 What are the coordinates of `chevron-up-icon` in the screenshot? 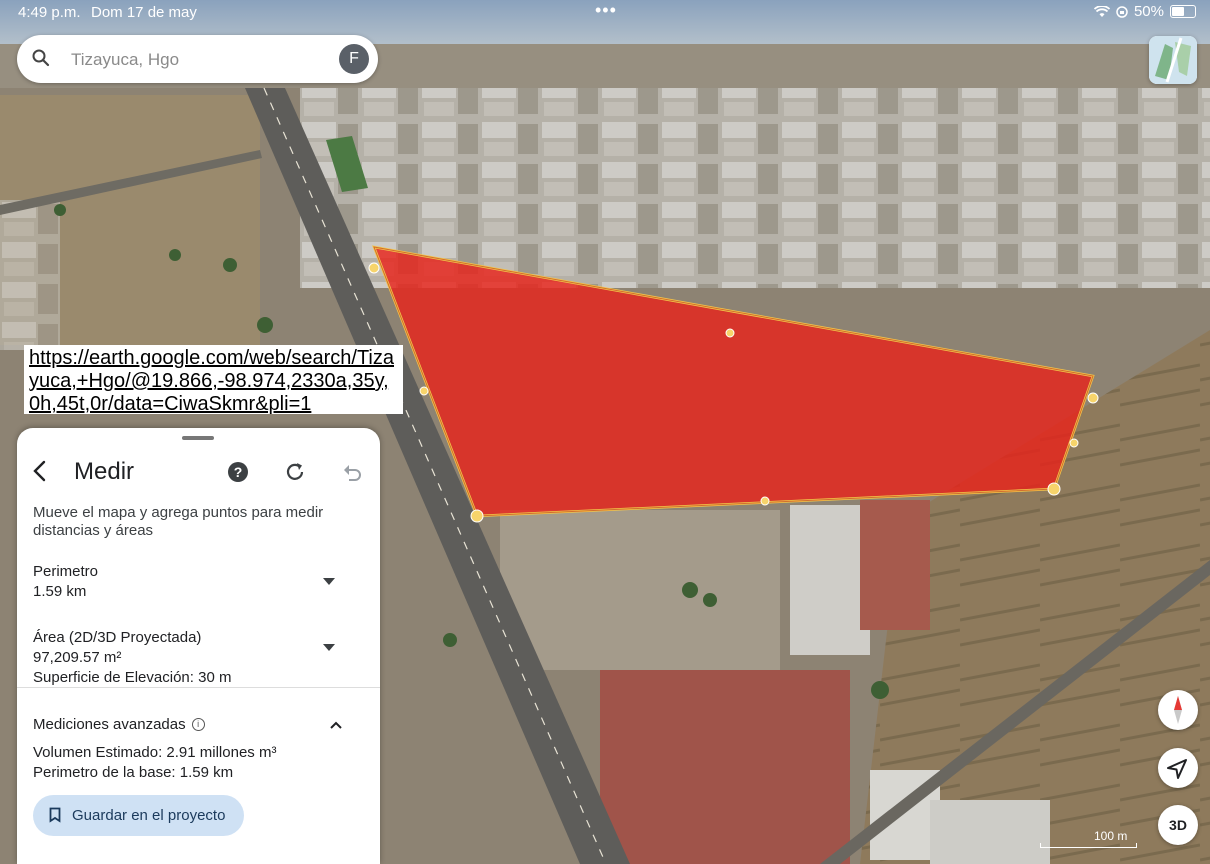 It's located at (336, 725).